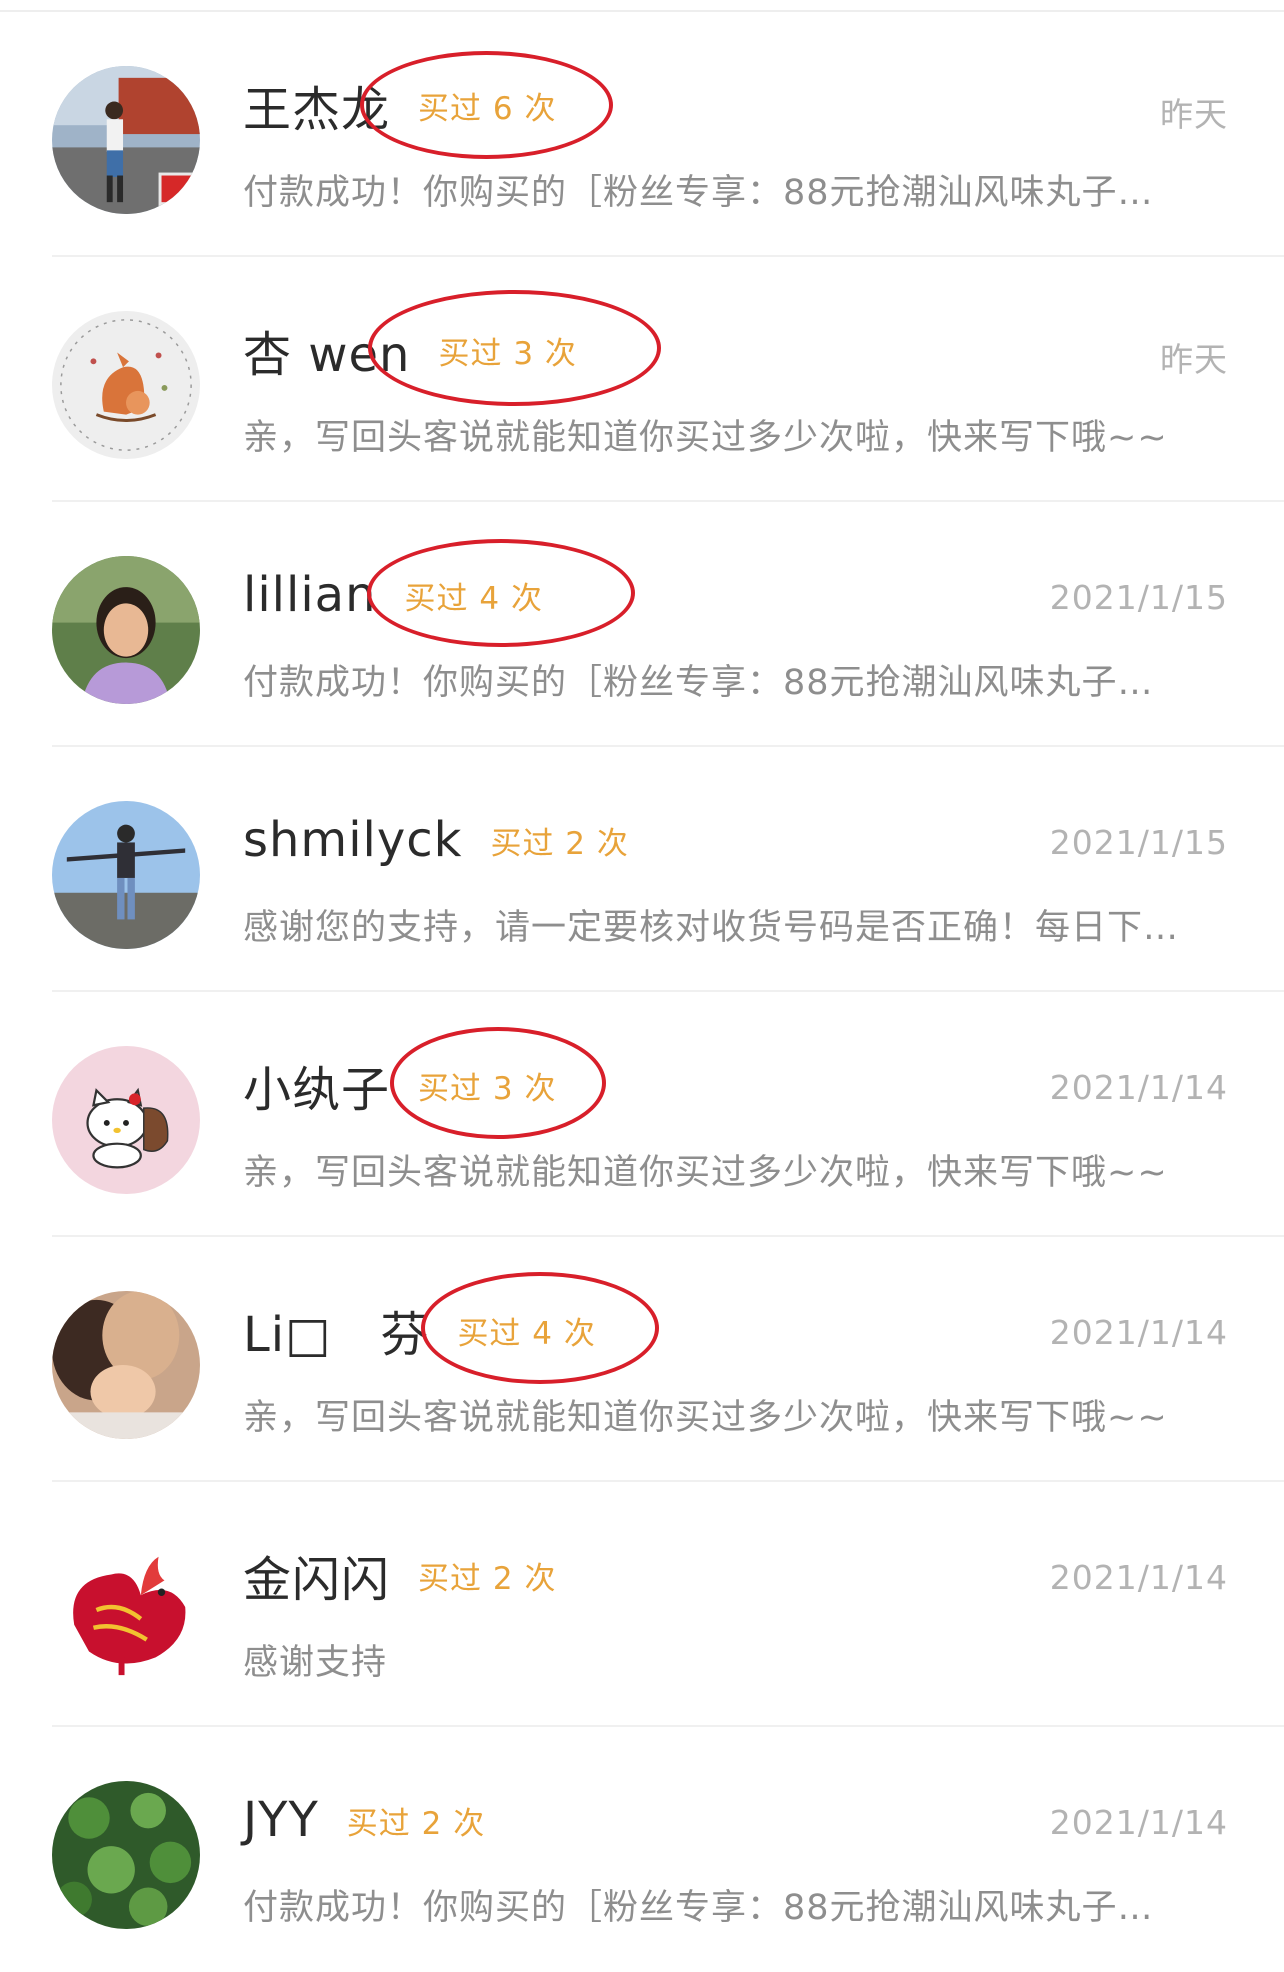 The width and height of the screenshot is (1284, 1972). Describe the element at coordinates (336, 1335) in the screenshot. I see `contact-name: Li□ 芬` at that location.